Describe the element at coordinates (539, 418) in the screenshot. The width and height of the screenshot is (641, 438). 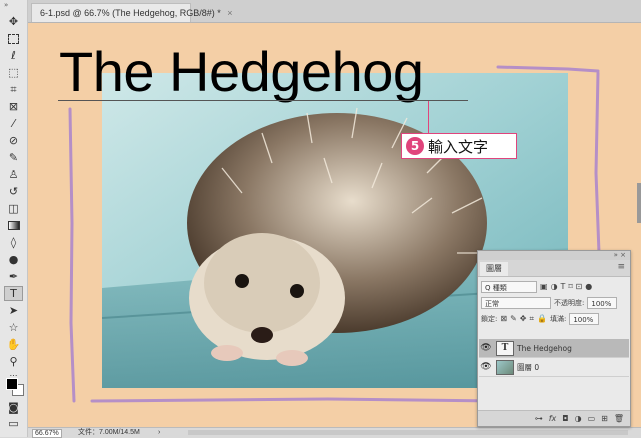
I see `link-layers-icon: ⊶` at that location.